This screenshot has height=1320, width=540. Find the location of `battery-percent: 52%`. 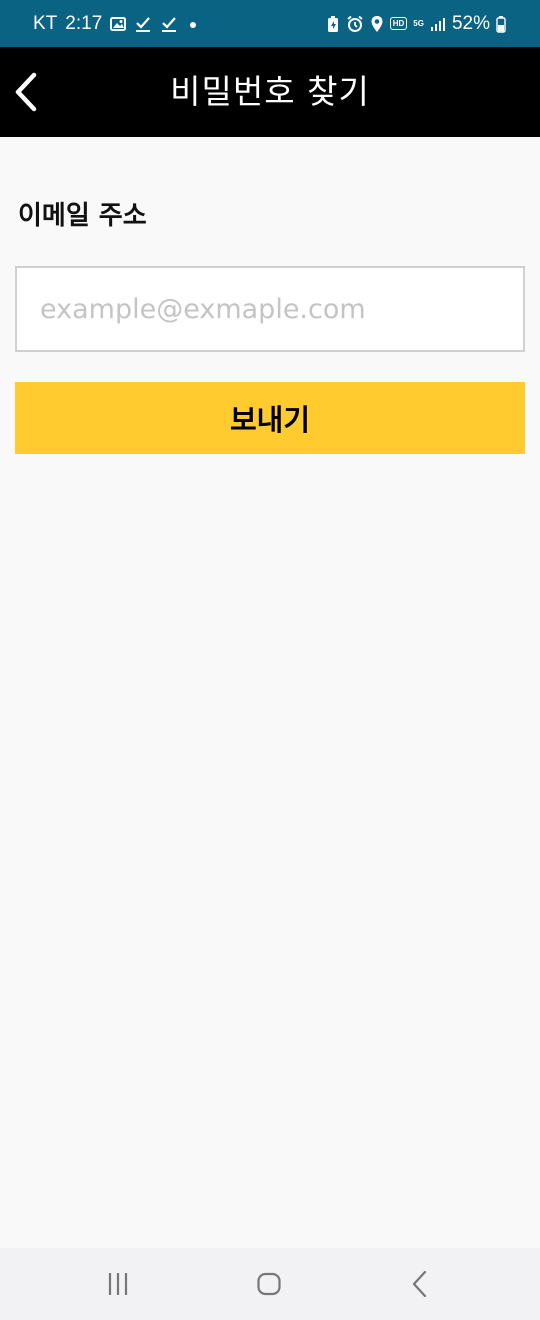

battery-percent: 52% is located at coordinates (470, 23).